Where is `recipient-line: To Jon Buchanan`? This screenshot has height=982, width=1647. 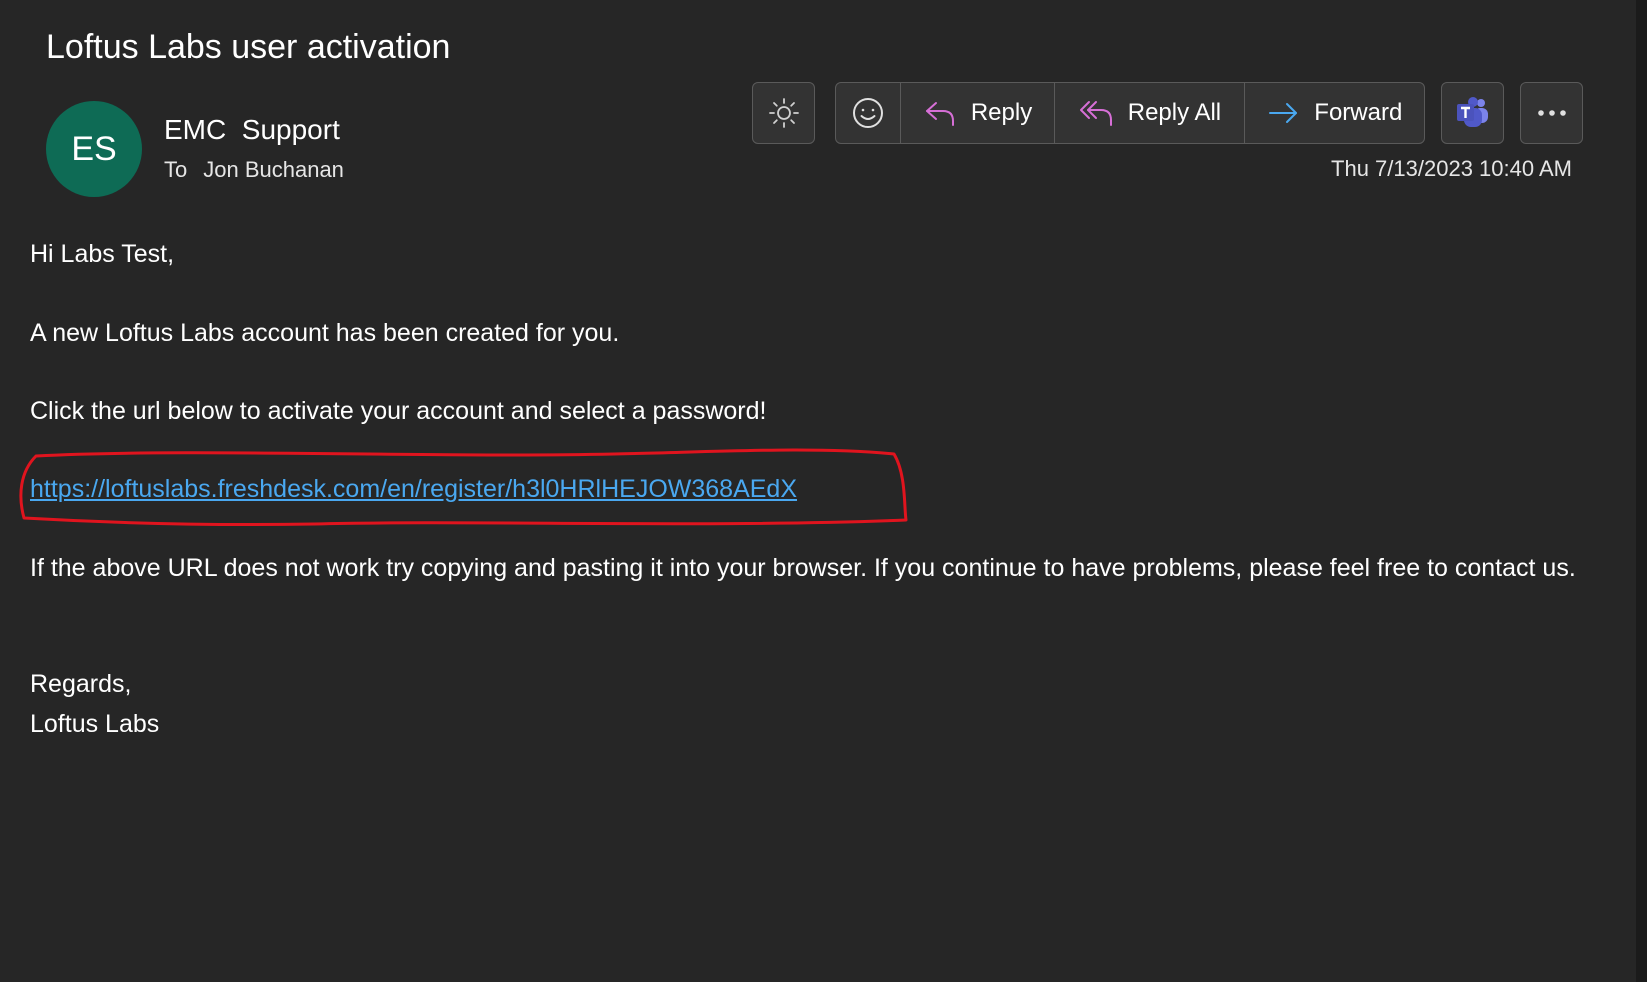 recipient-line: To Jon Buchanan is located at coordinates (254, 170).